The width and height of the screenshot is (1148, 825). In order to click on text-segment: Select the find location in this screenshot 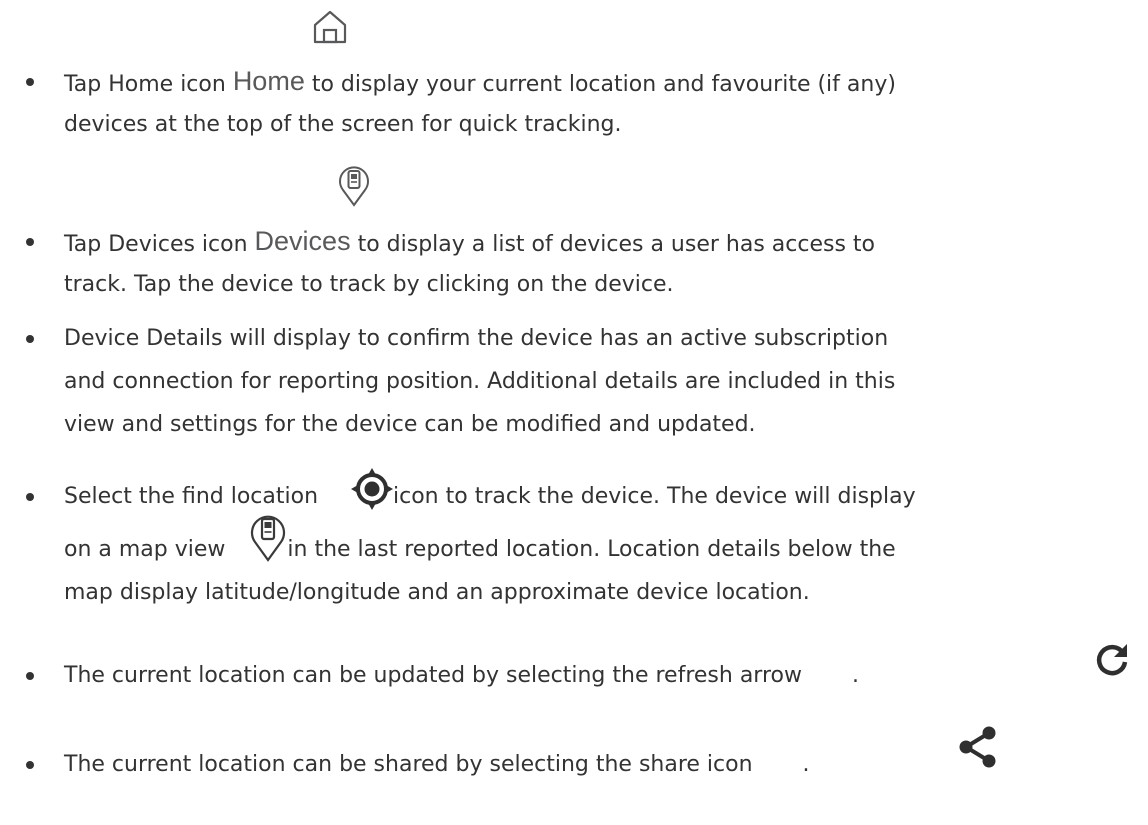, I will do `click(191, 496)`.